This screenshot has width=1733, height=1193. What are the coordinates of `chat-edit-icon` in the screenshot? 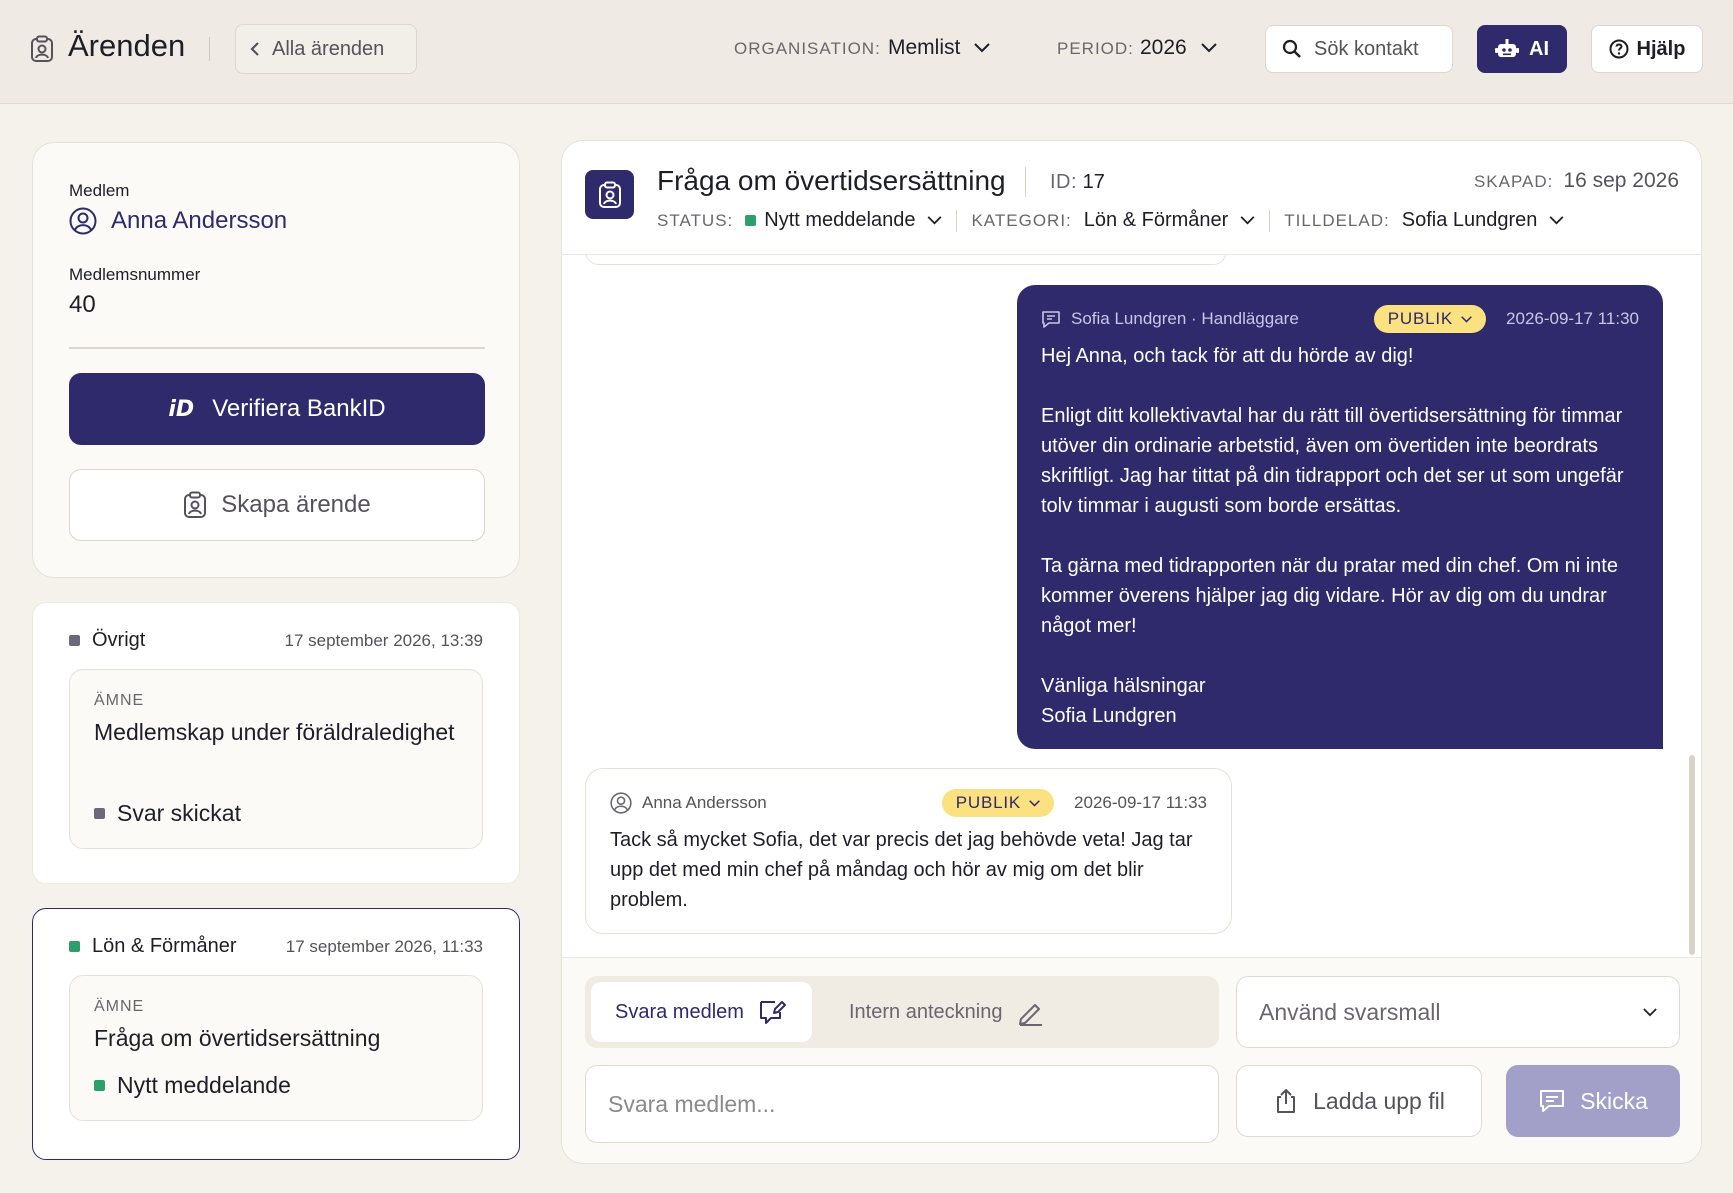 It's located at (772, 1012).